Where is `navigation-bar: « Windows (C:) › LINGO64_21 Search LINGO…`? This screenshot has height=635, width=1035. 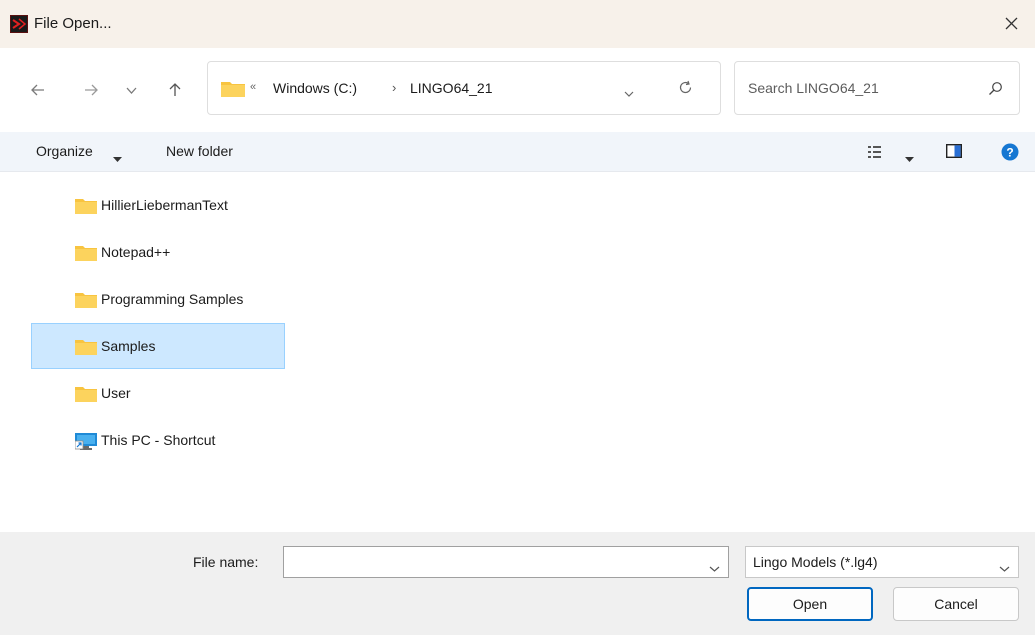 navigation-bar: « Windows (C:) › LINGO64_21 Search LINGO… is located at coordinates (517, 90).